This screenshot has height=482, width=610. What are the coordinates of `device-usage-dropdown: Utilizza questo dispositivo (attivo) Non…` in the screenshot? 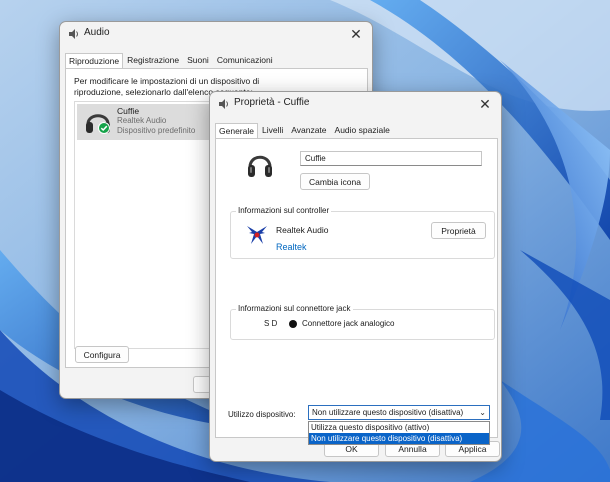 It's located at (399, 433).